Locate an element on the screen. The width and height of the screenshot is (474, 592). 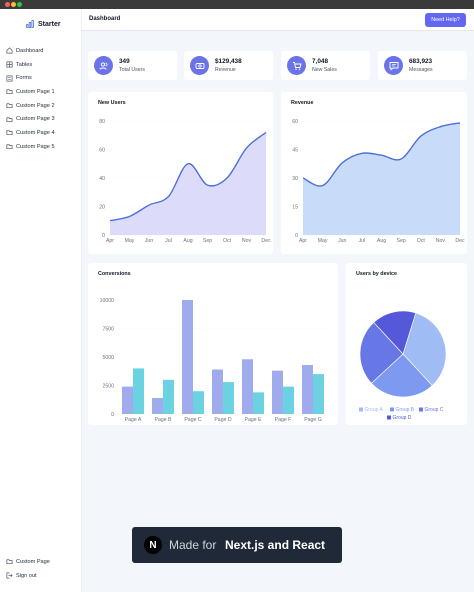
x-tick-label: Page F is located at coordinates (283, 420).